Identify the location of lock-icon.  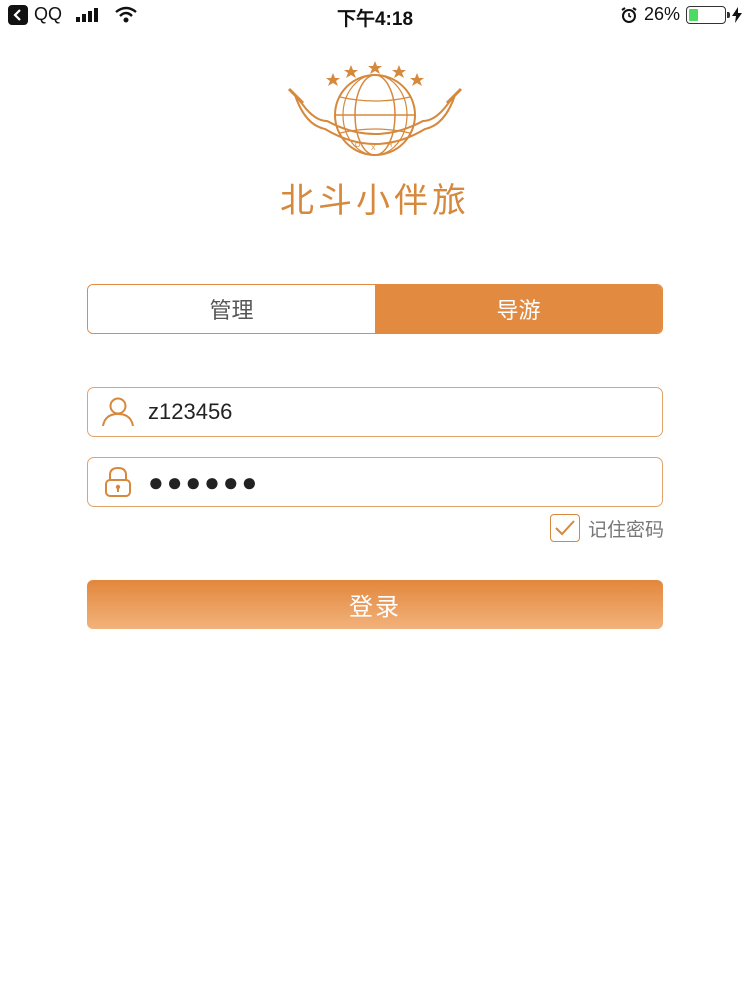
(118, 482).